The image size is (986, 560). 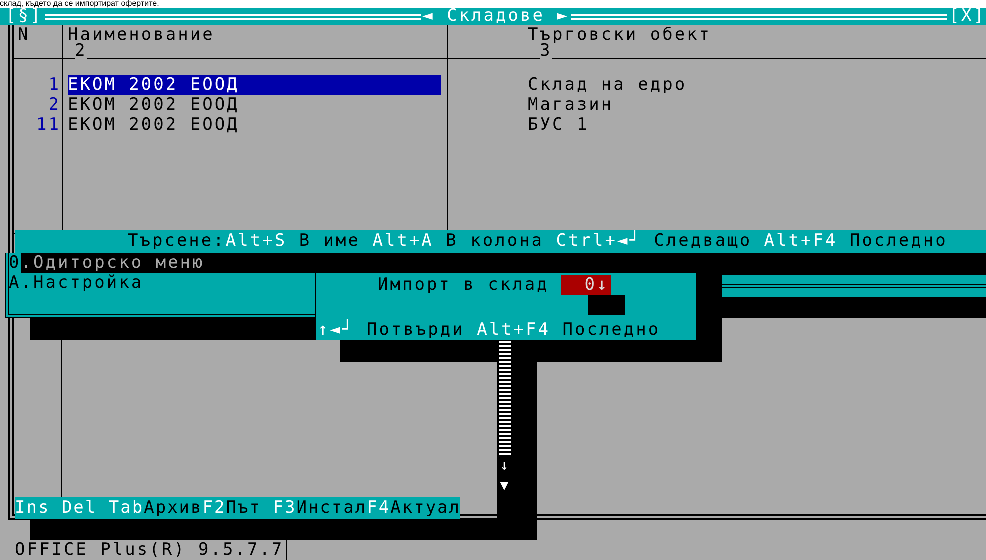 I want to click on shadow, so click(x=606, y=305).